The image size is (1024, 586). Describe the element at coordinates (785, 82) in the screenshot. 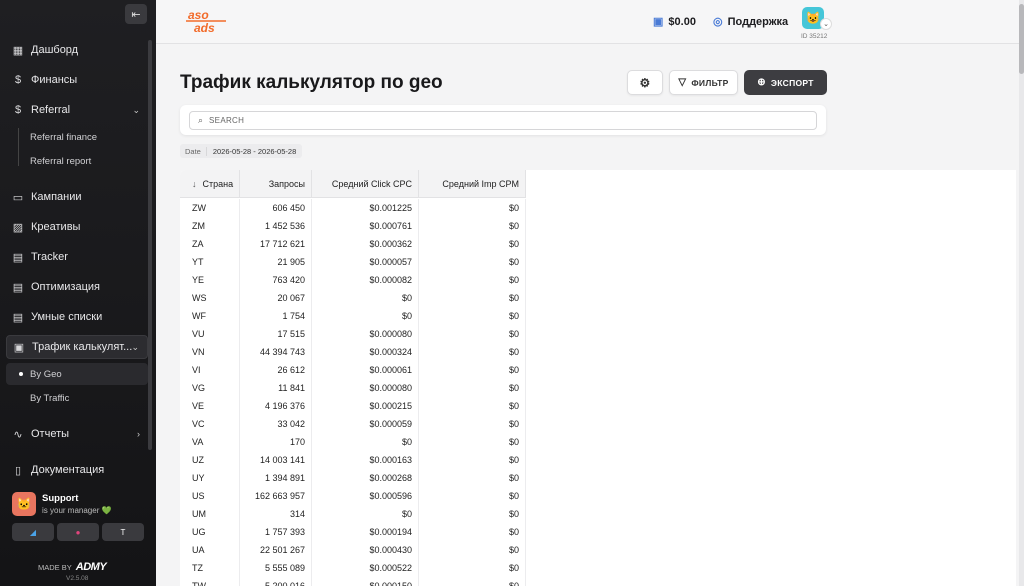

I see `export-button: ⊕ ЭКСПОРТ` at that location.